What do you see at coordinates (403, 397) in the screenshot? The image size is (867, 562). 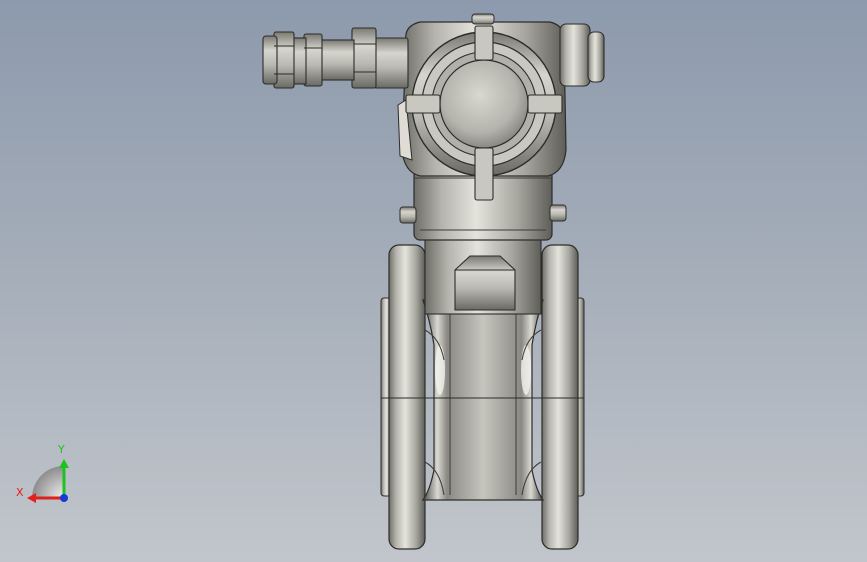 I see `left-flange` at bounding box center [403, 397].